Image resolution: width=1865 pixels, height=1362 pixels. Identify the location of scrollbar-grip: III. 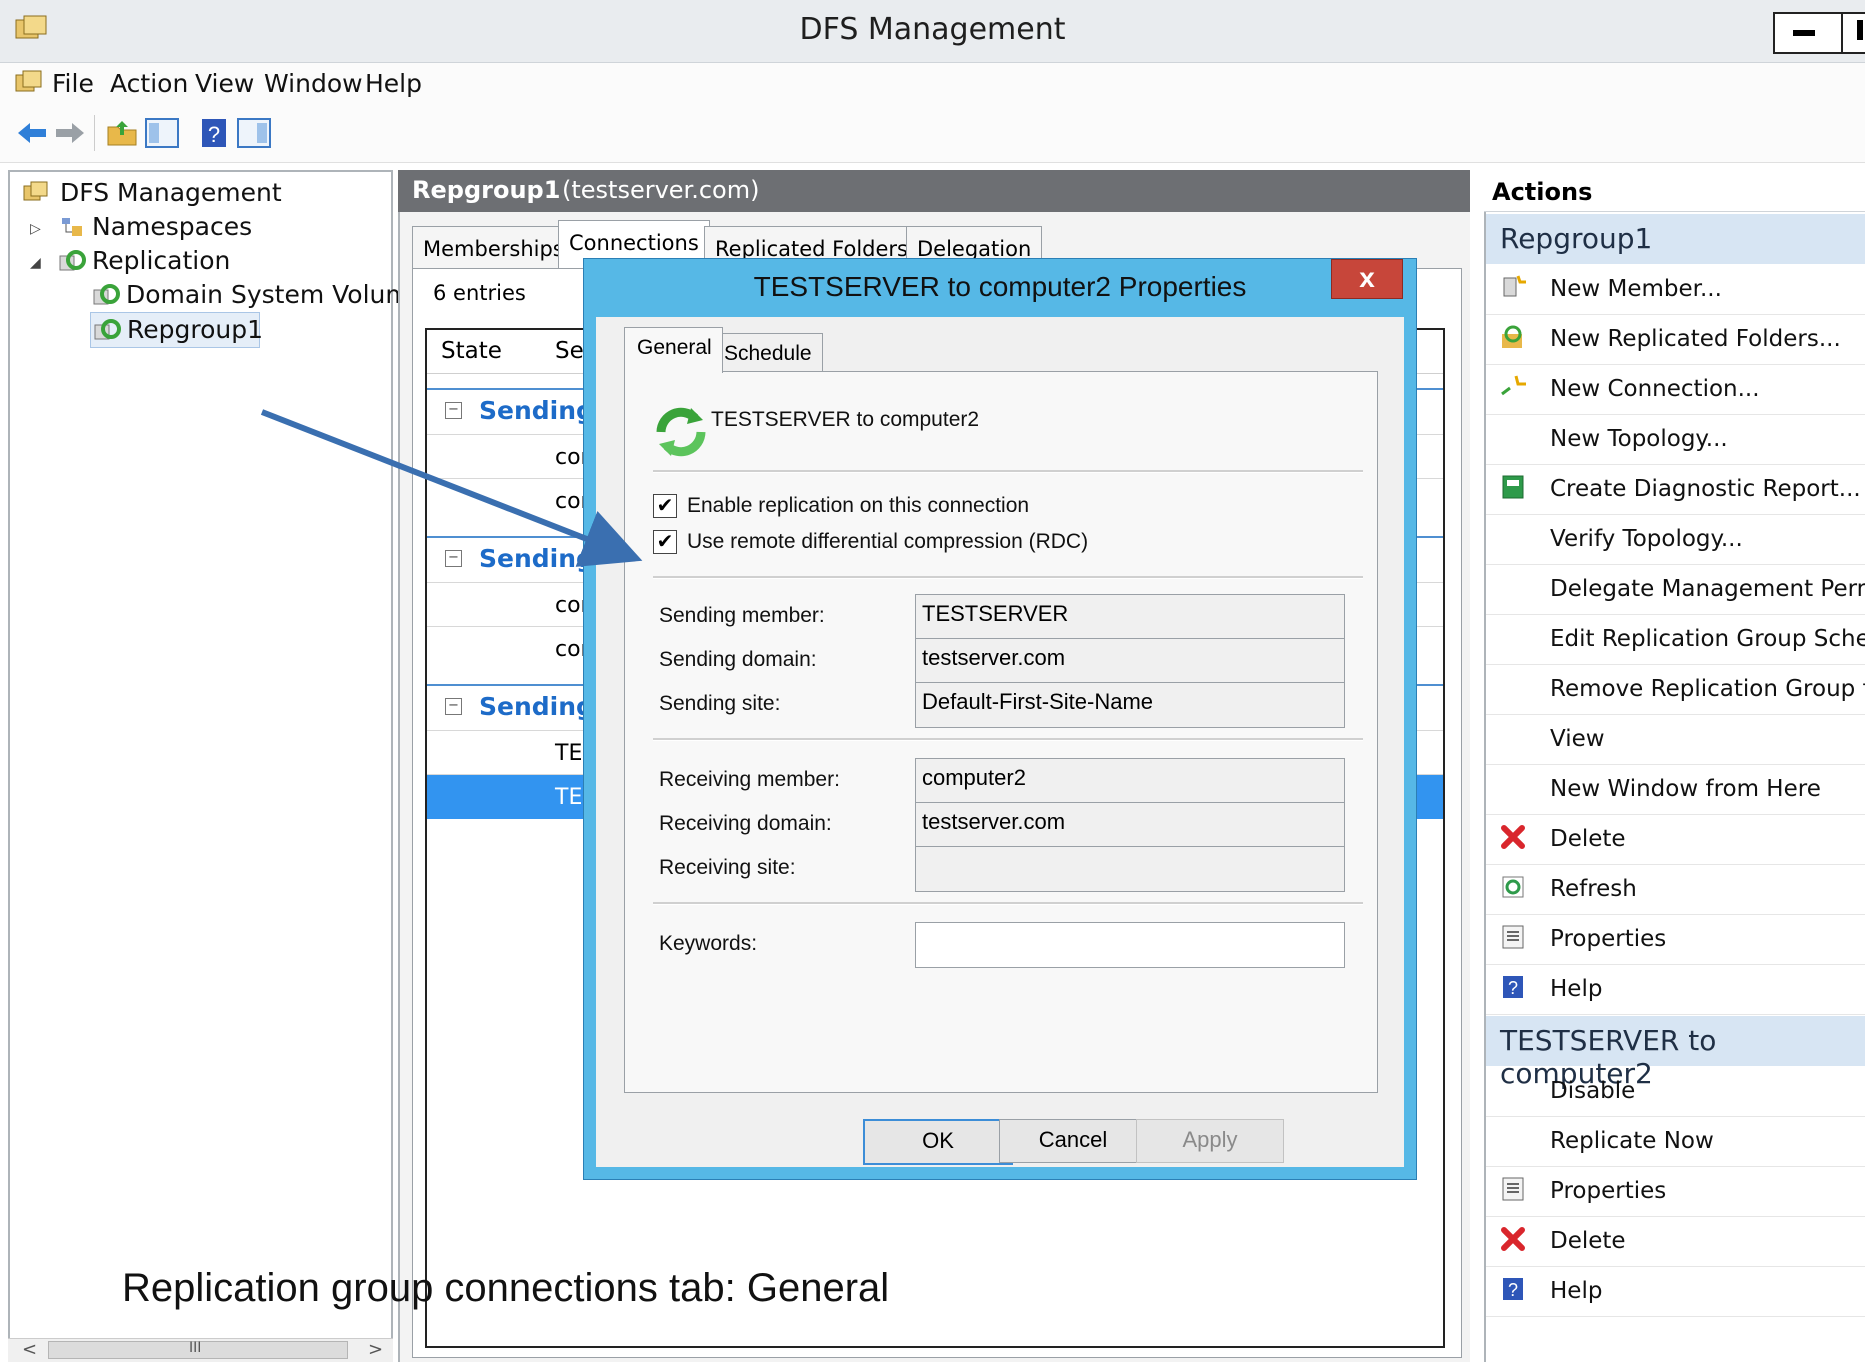
(195, 1348).